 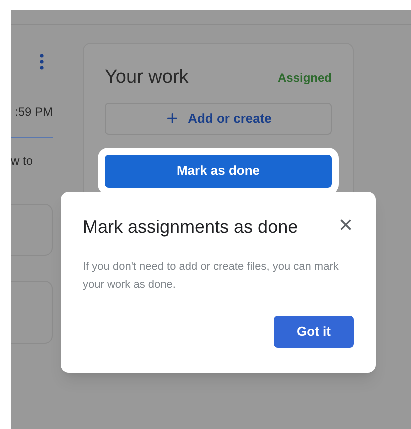 I want to click on close-button: ×, so click(x=345, y=226).